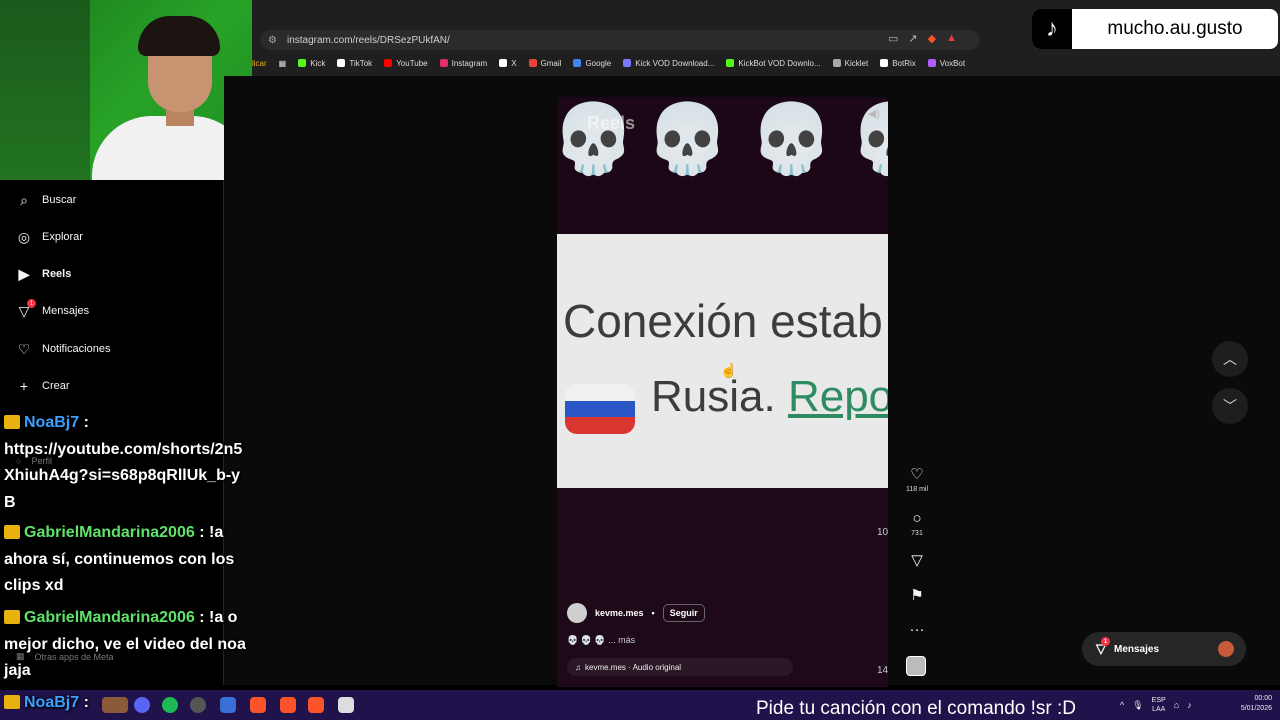  I want to click on reel-author-name: kevme.mes, so click(619, 613).